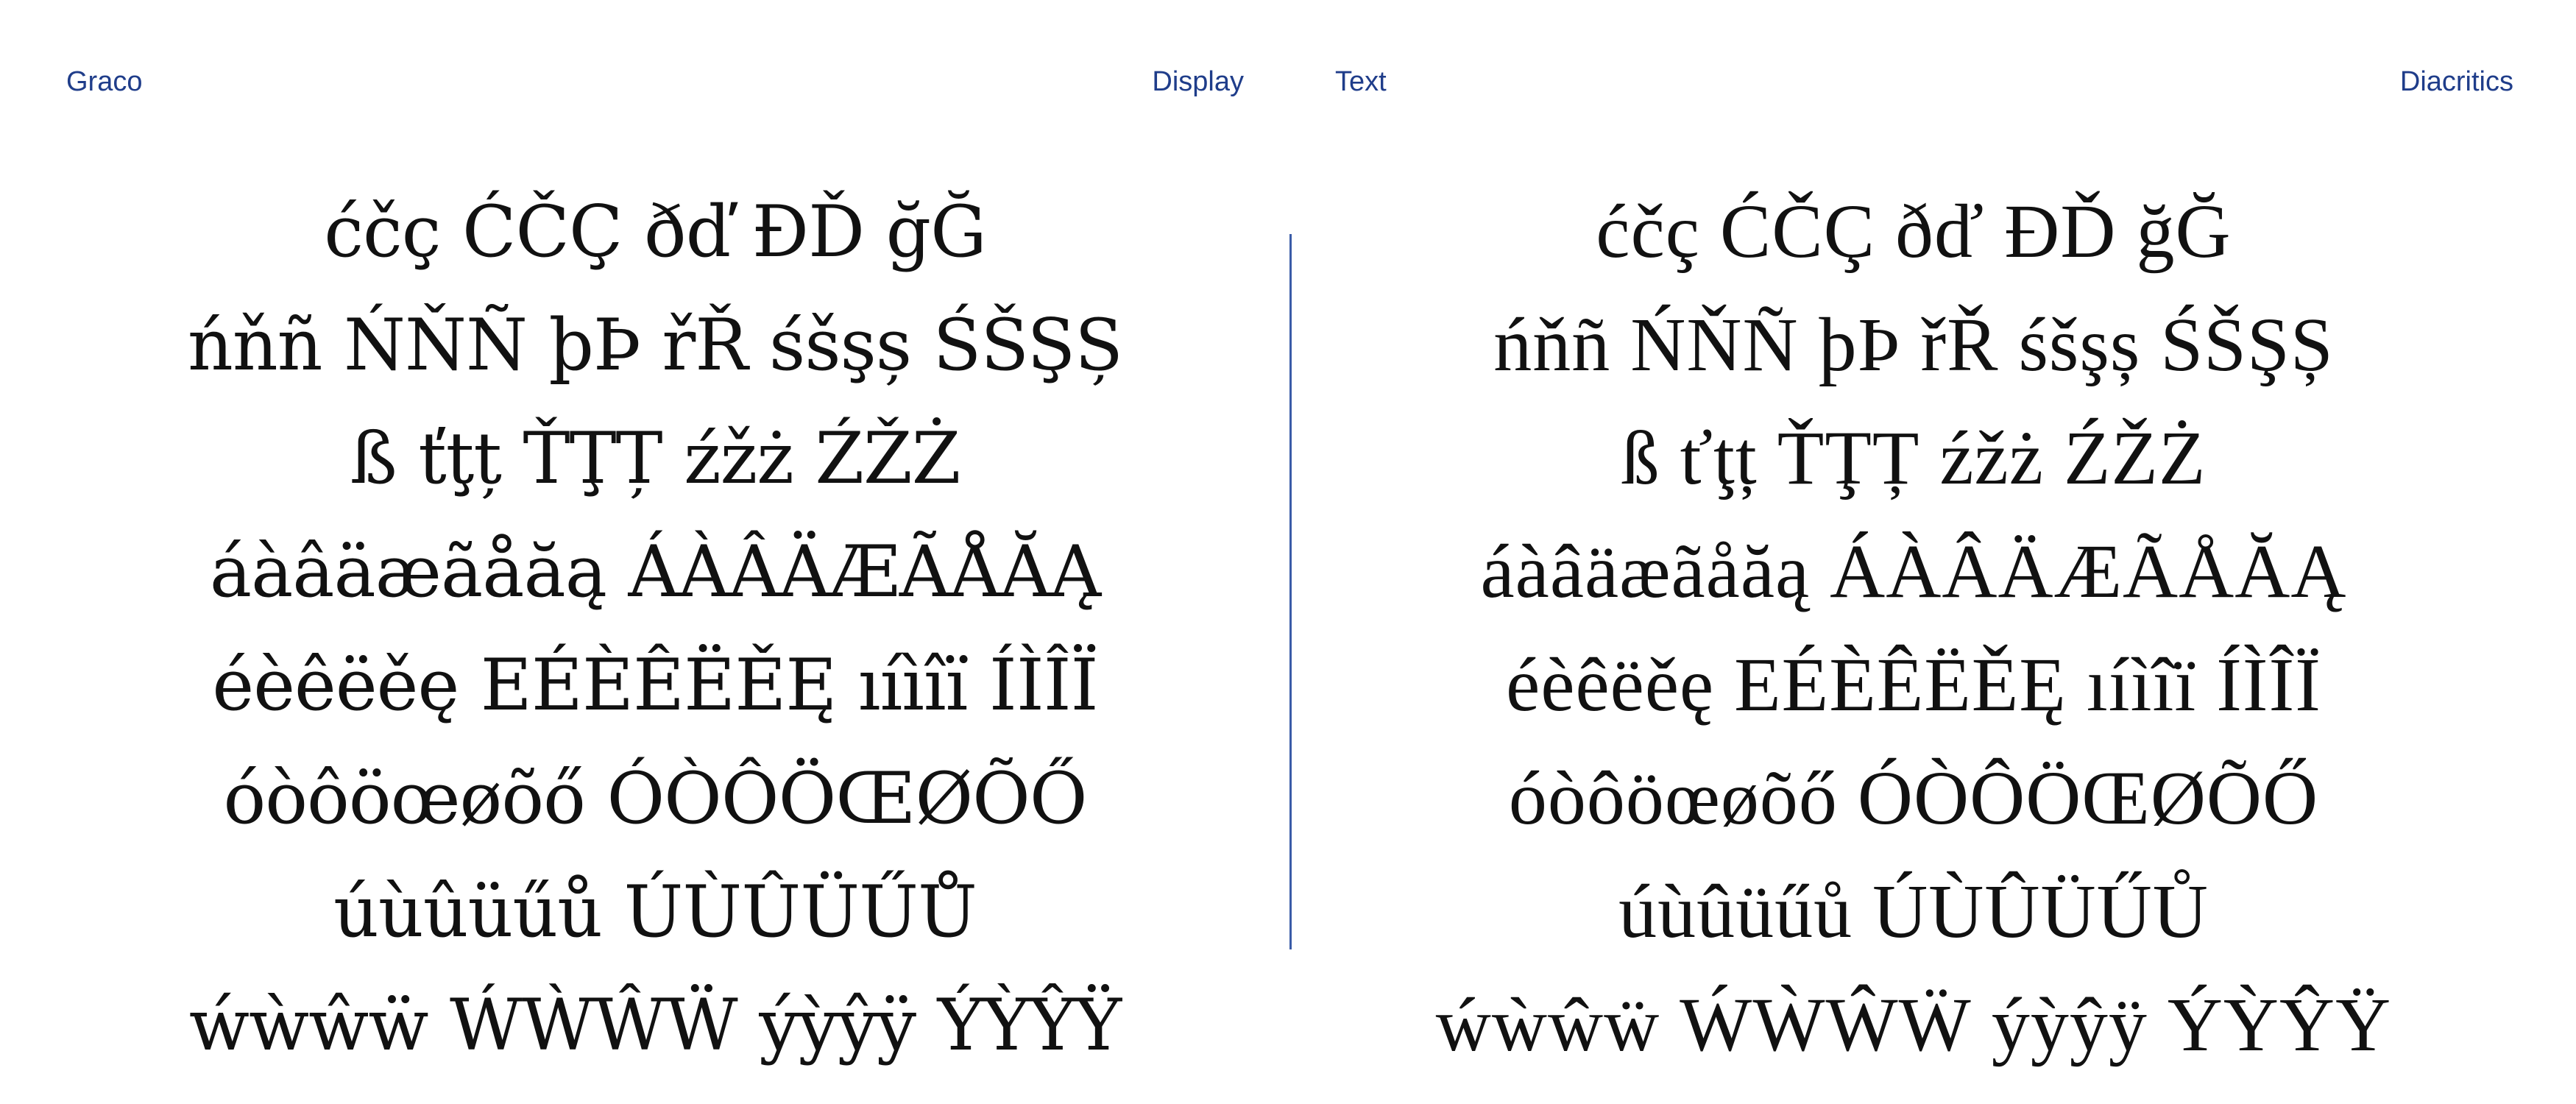  I want to click on text-glyph-line: ẃẁŵẅ ẂẀŴẄ ýỳŷÿ ÝỲŶŸ, so click(1913, 1025).